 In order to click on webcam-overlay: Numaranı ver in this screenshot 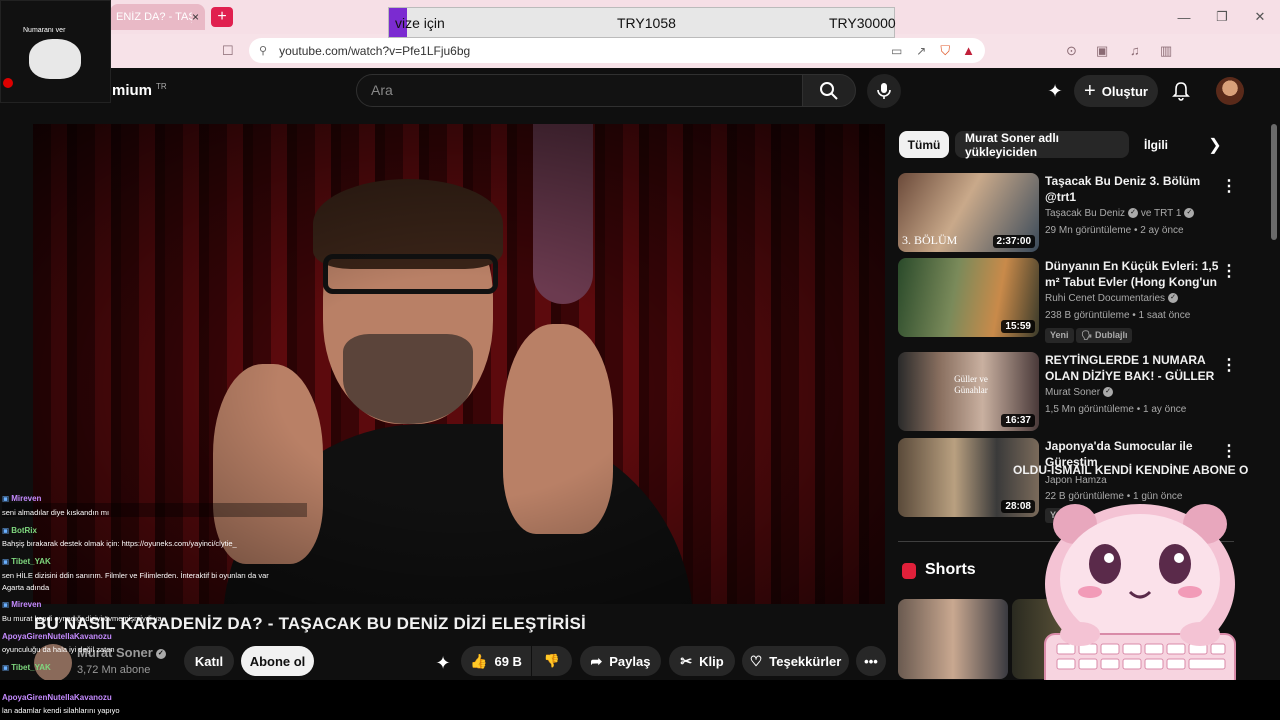, I will do `click(55, 51)`.